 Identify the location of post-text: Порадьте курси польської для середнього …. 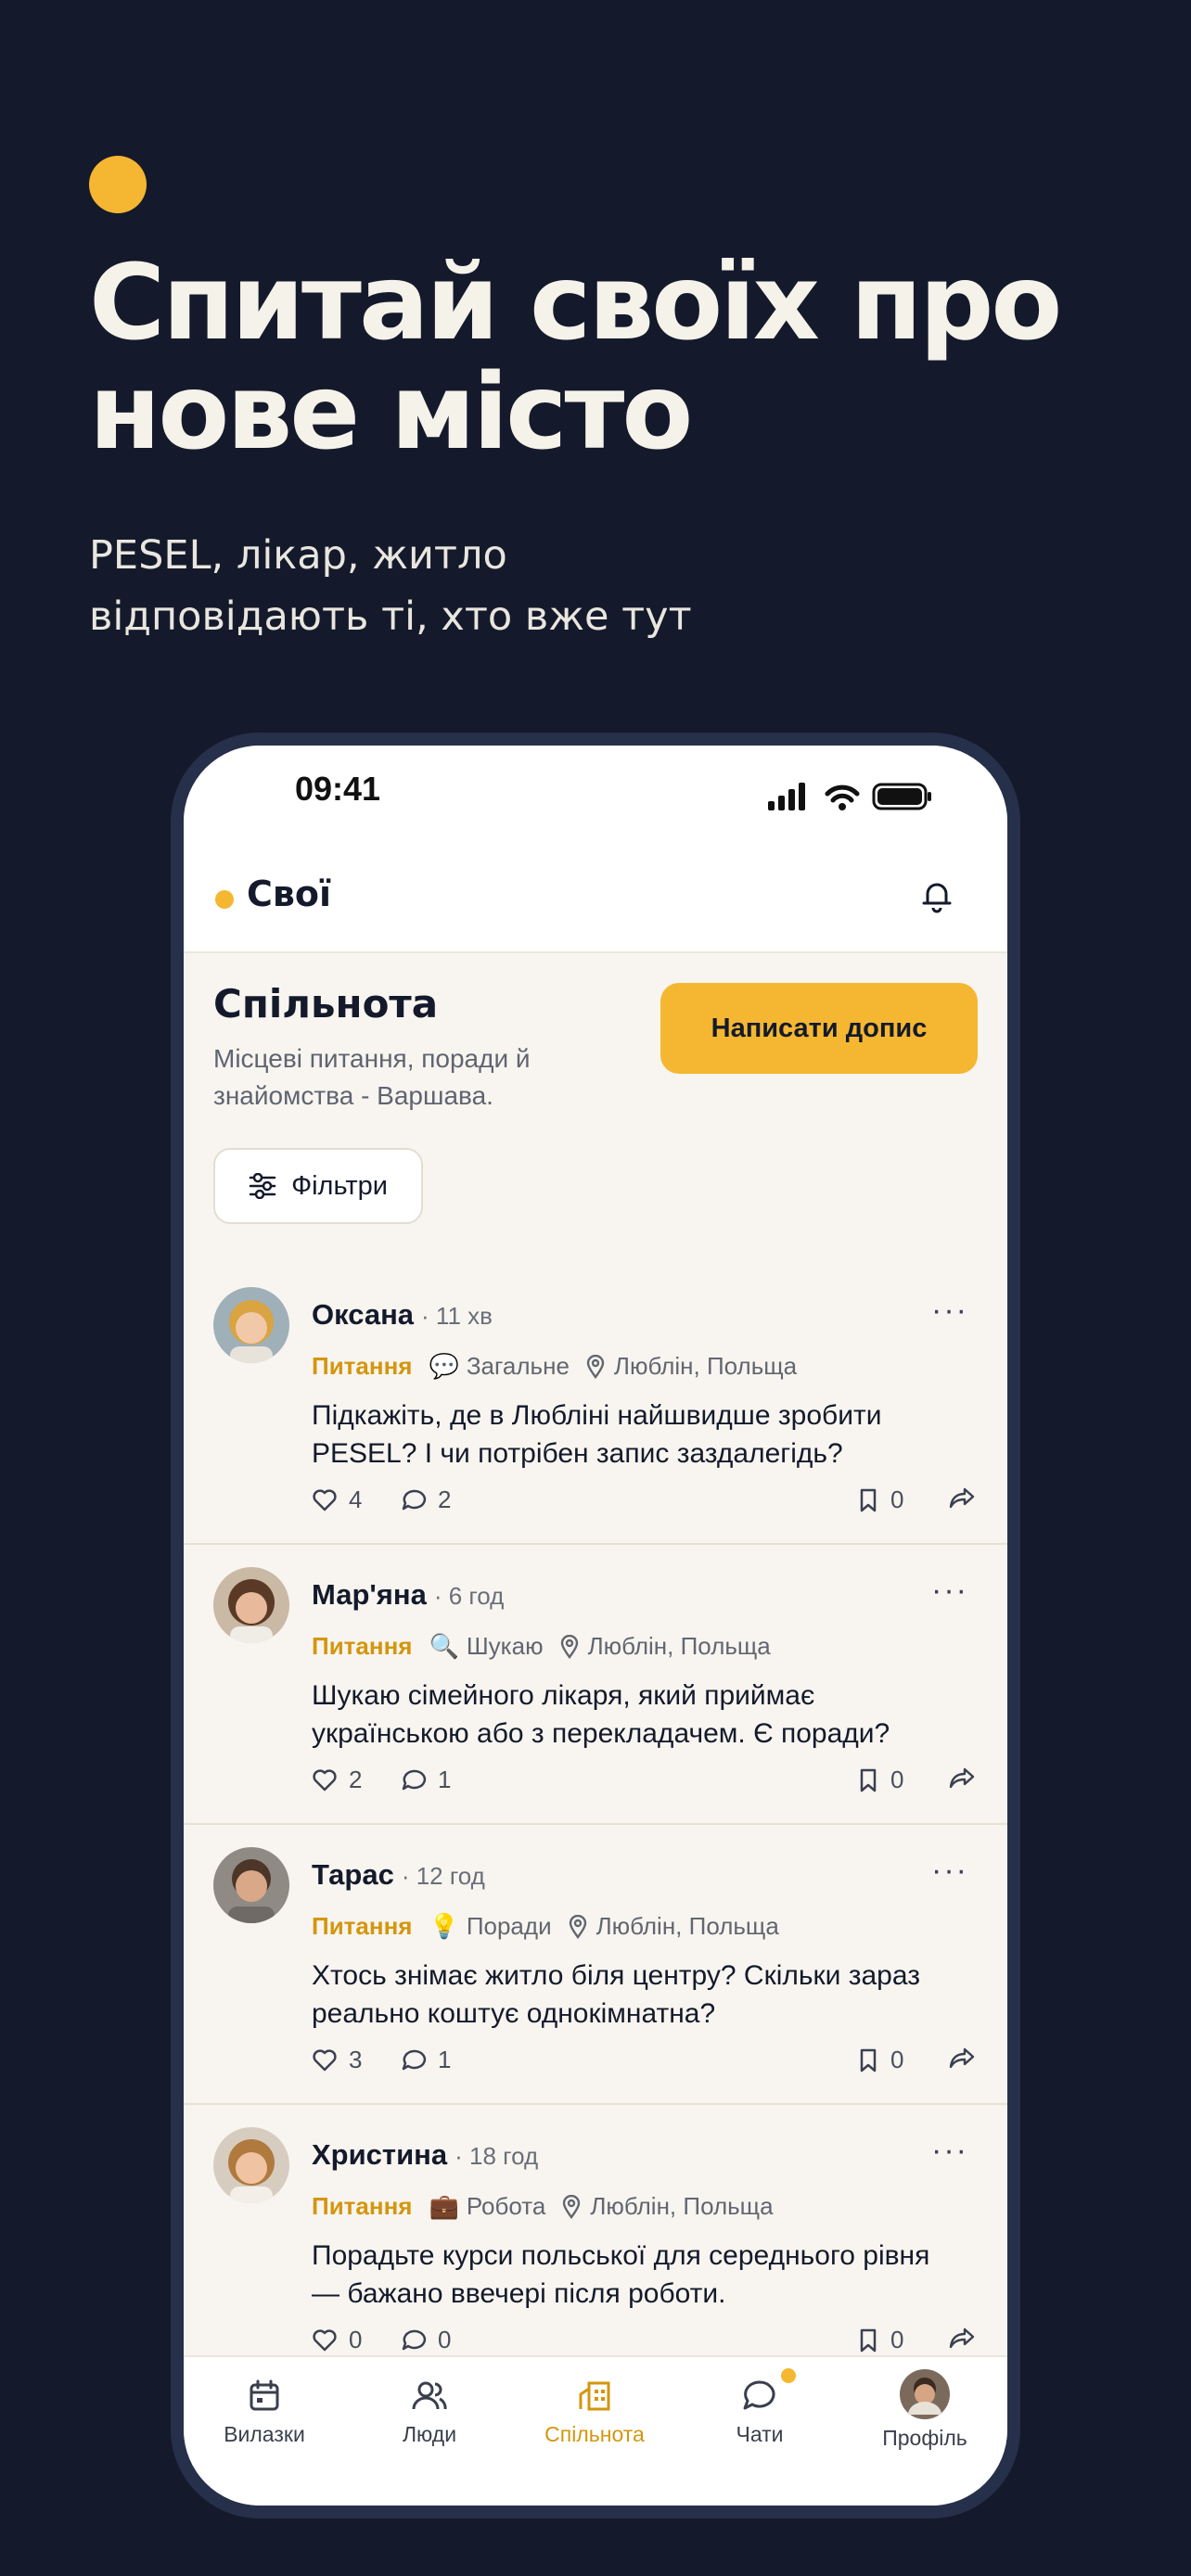
(621, 2274).